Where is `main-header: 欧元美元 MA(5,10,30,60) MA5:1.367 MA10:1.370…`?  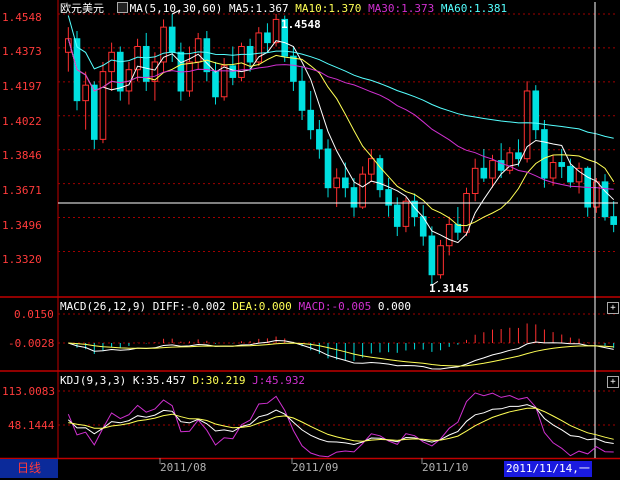
main-header: 欧元美元 MA(5,10,30,60) MA5:1.367 MA10:1.370… is located at coordinates (283, 8).